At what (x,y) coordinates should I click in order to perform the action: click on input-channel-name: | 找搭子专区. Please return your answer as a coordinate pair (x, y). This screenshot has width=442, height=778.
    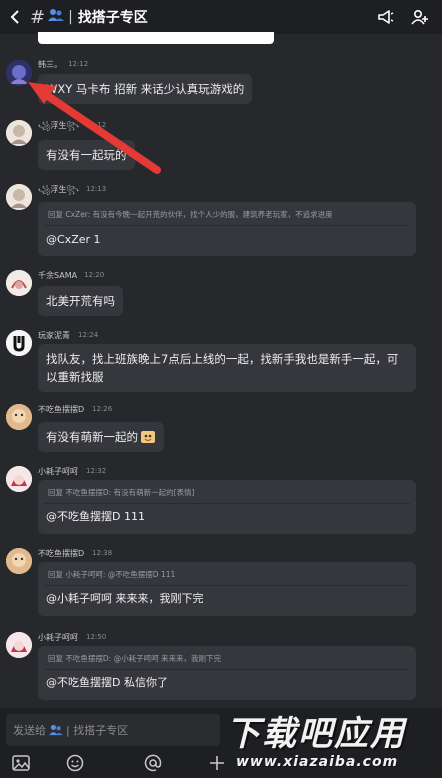
    Looking at the image, I should click on (97, 730).